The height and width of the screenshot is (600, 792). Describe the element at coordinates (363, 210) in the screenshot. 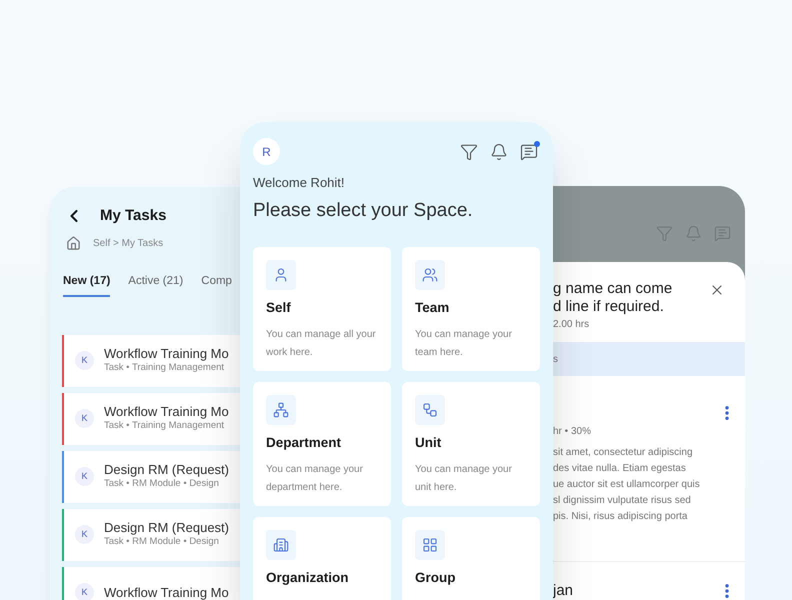

I see `page-heading: Please select your Space.` at that location.